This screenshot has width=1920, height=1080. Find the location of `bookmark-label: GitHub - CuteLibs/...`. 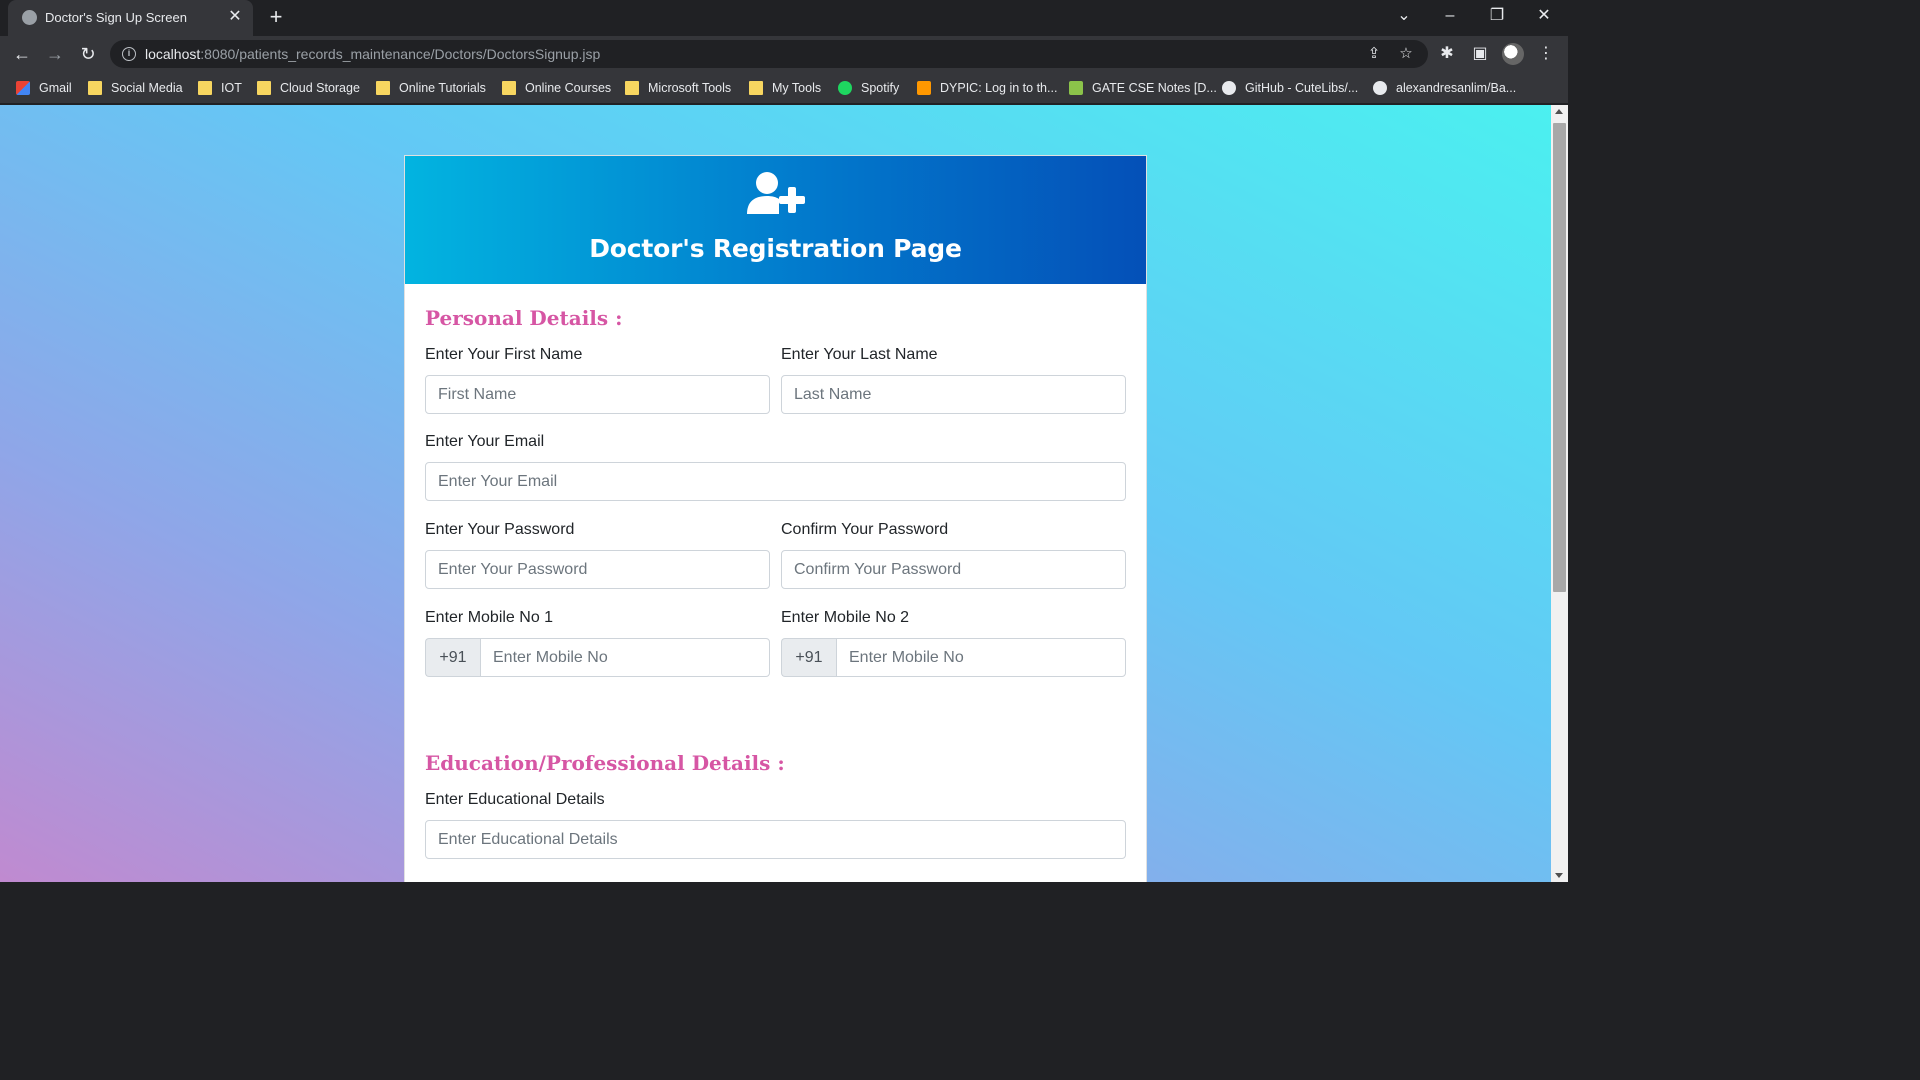

bookmark-label: GitHub - CuteLibs/... is located at coordinates (1302, 88).